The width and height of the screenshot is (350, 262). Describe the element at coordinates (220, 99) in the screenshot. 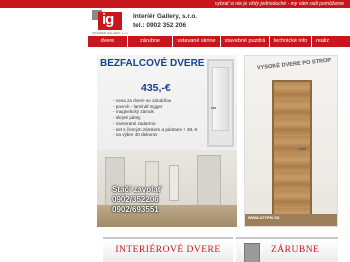

I see `door-panel` at that location.